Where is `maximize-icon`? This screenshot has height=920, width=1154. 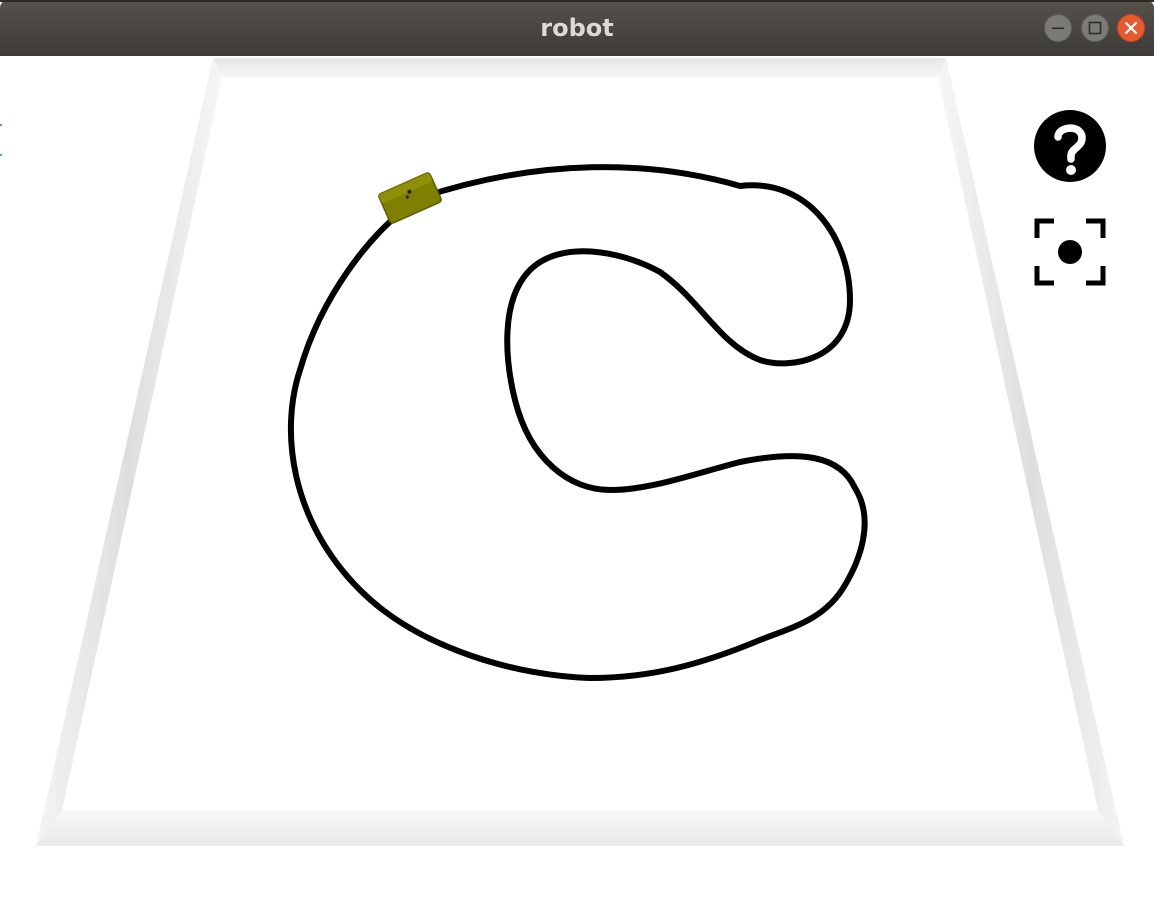
maximize-icon is located at coordinates (1095, 28).